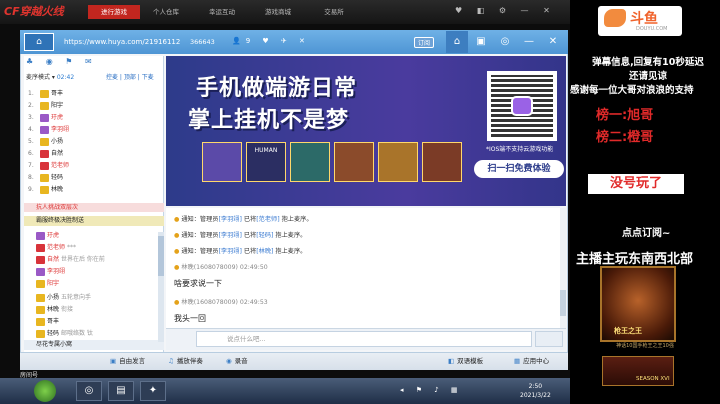 This screenshot has width=720, height=404. I want to click on taskbar-clock: 2:50 2021/3/22, so click(535, 391).